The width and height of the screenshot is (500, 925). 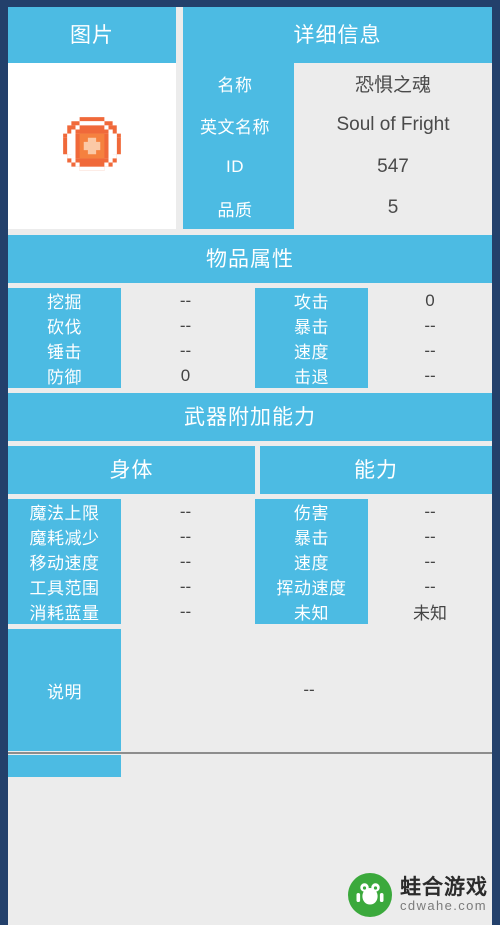 I want to click on ability-label: 速度, so click(x=311, y=563).